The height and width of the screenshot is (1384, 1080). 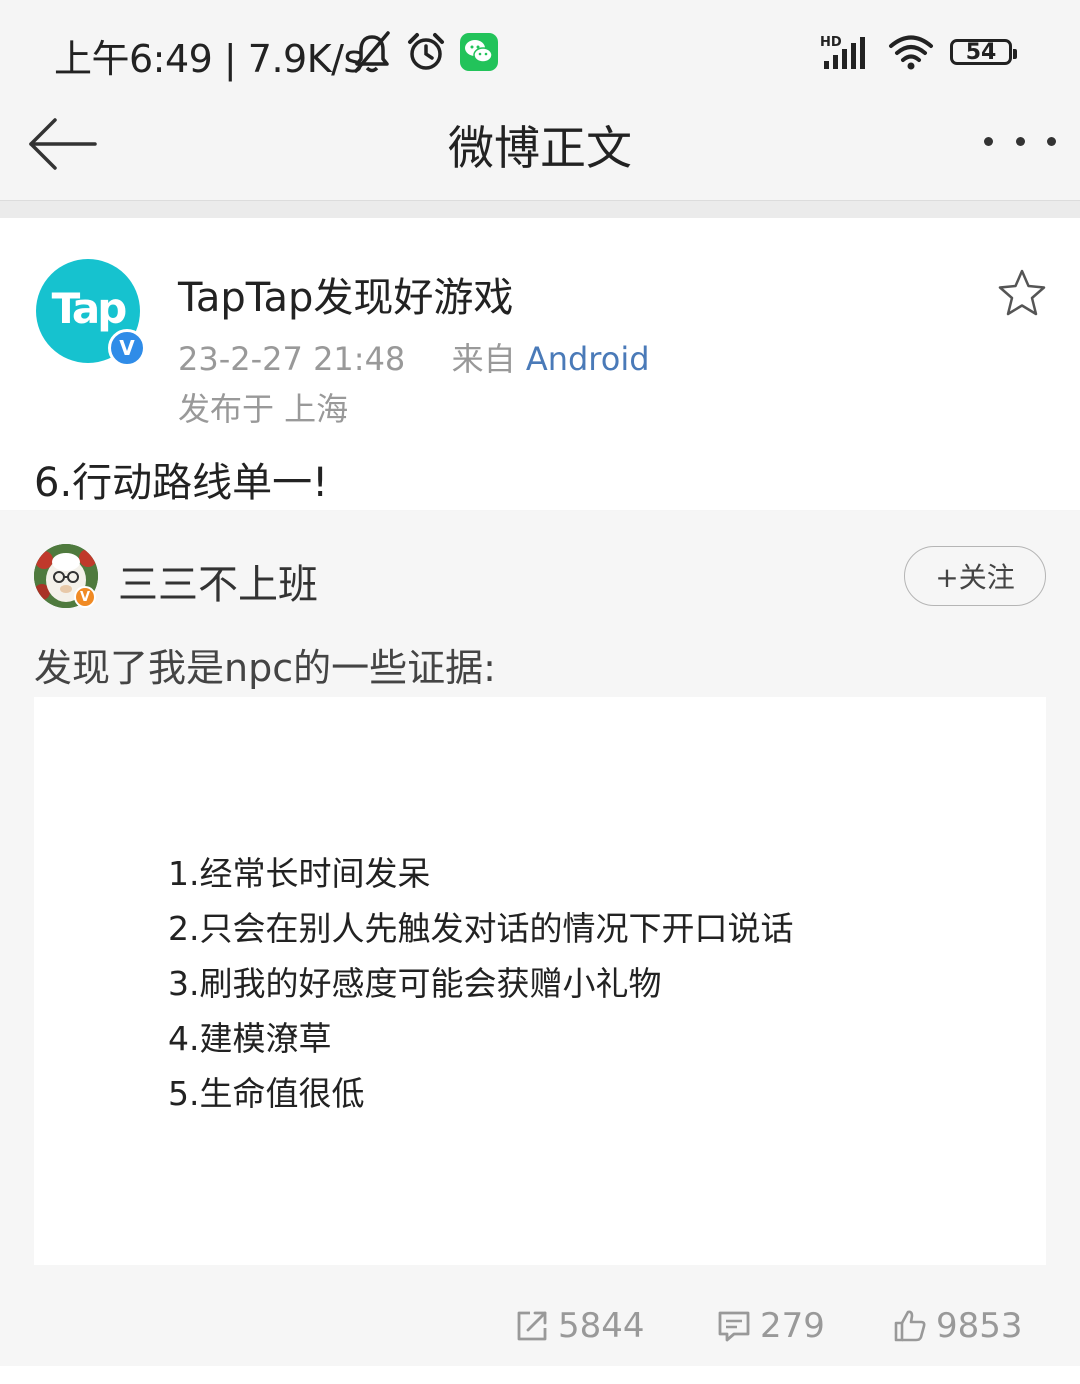 I want to click on author-avatar: Tap V, so click(x=91, y=313).